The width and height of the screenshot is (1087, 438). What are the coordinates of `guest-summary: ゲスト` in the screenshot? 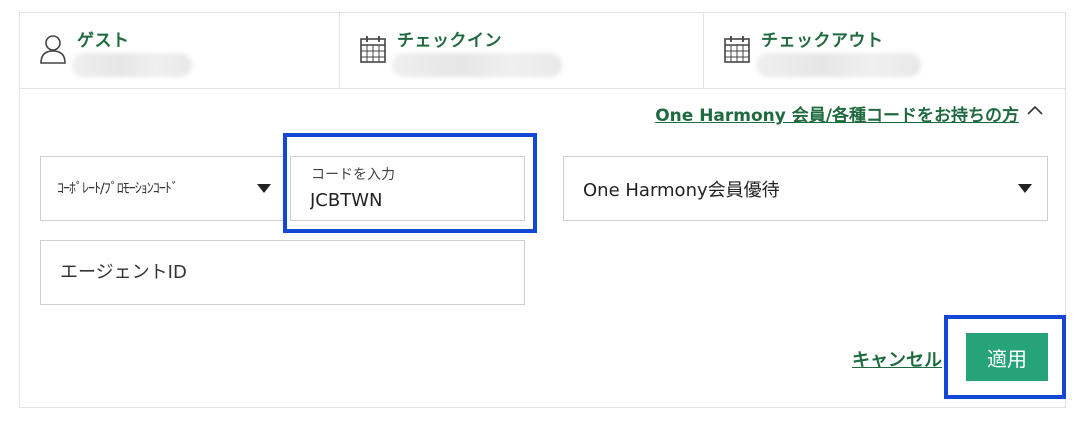 It's located at (180, 50).